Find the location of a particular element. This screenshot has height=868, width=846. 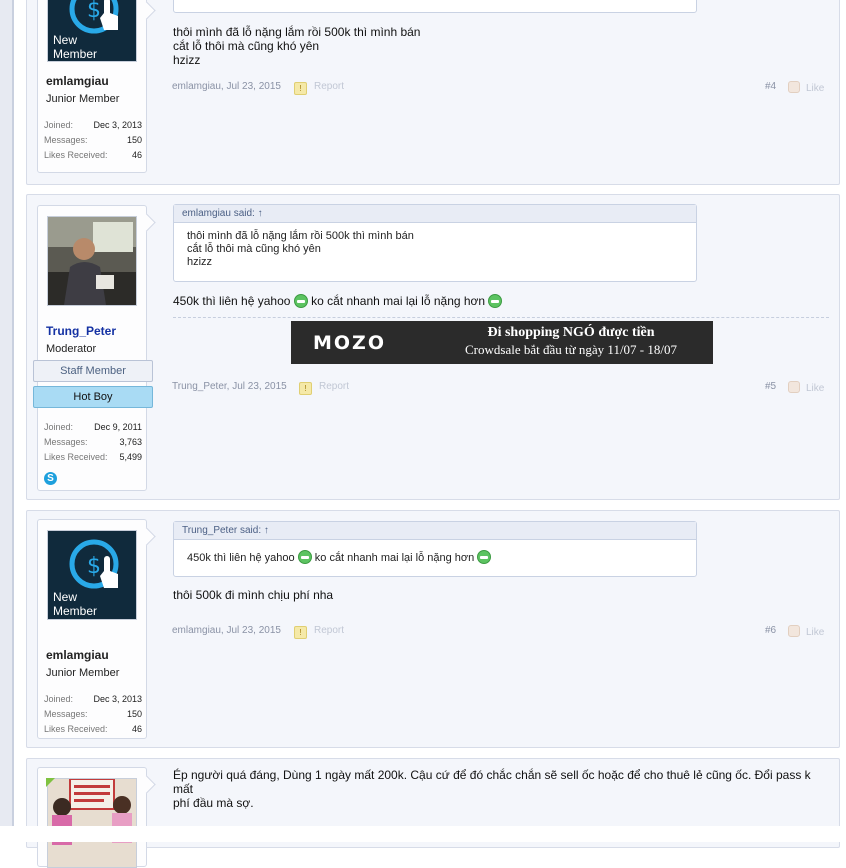

quote-box is located at coordinates (435, 6).